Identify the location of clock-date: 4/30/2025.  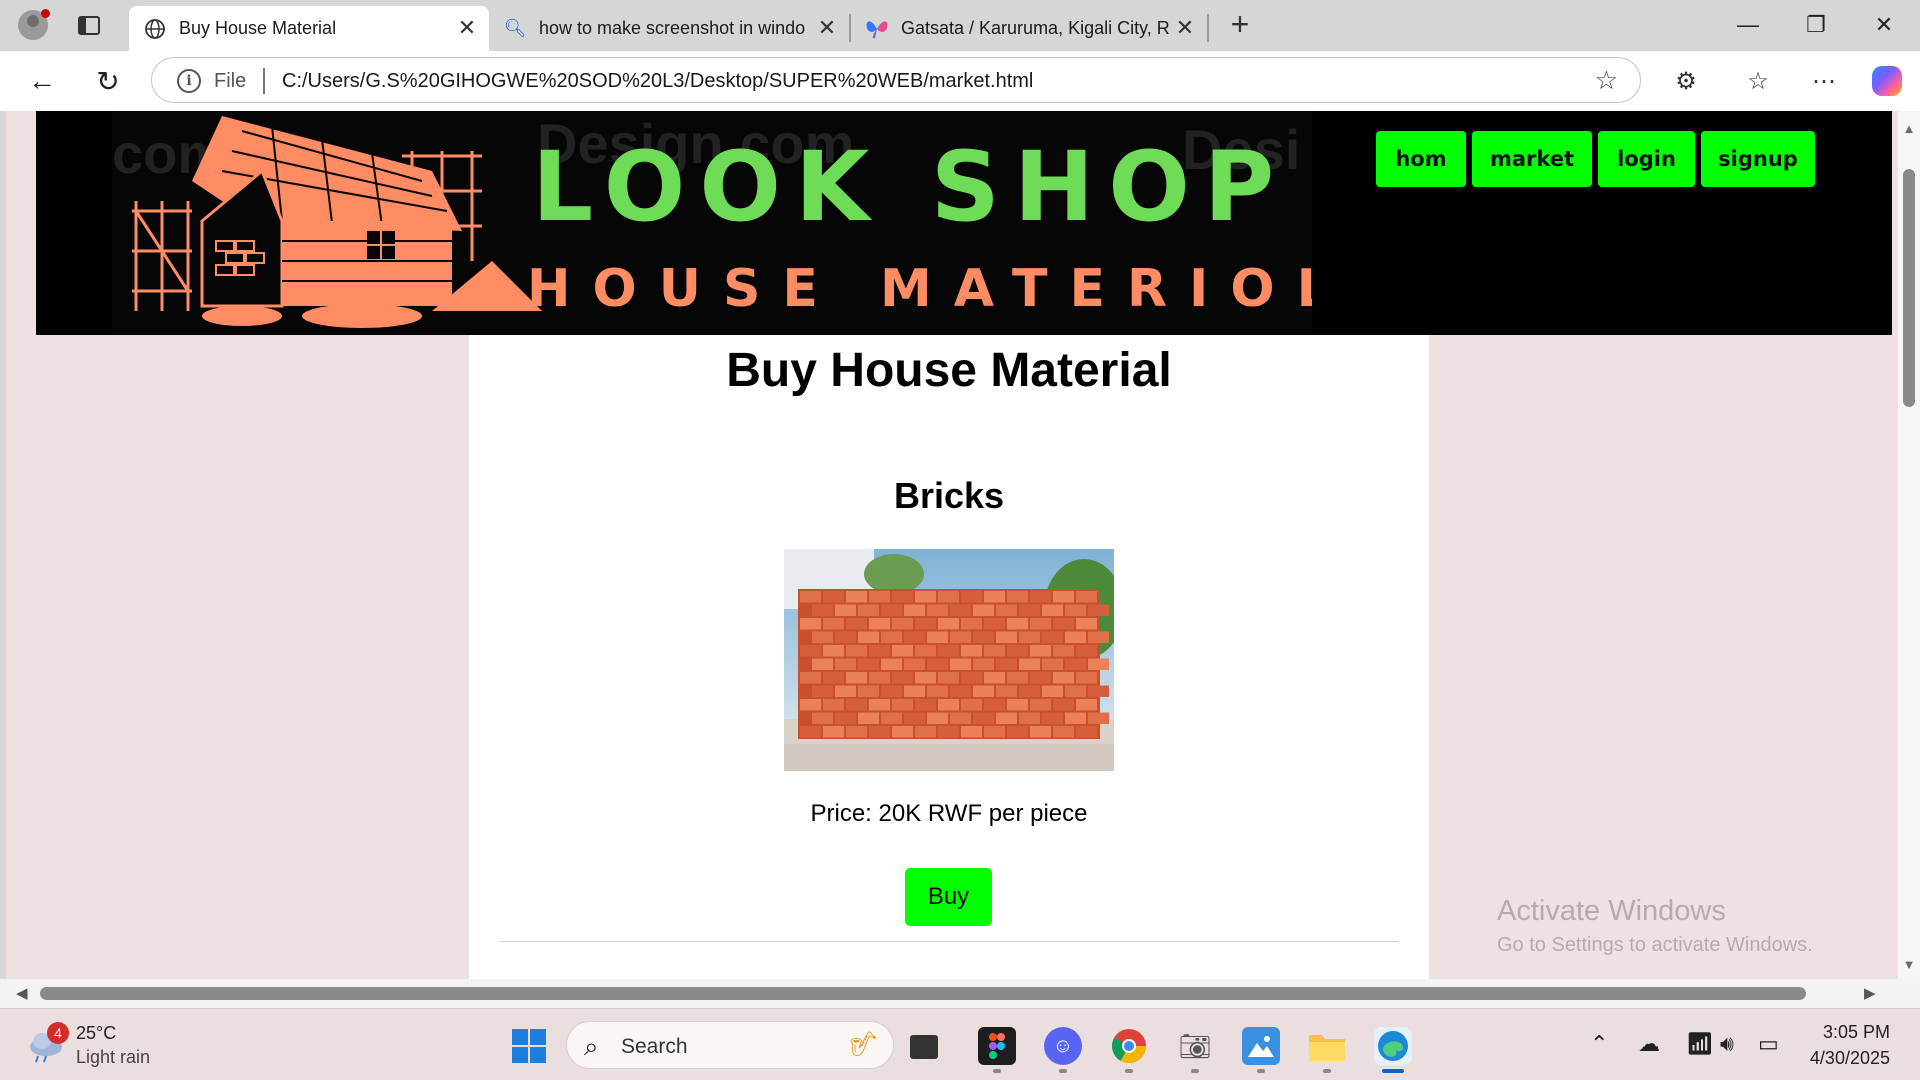
(1849, 1058).